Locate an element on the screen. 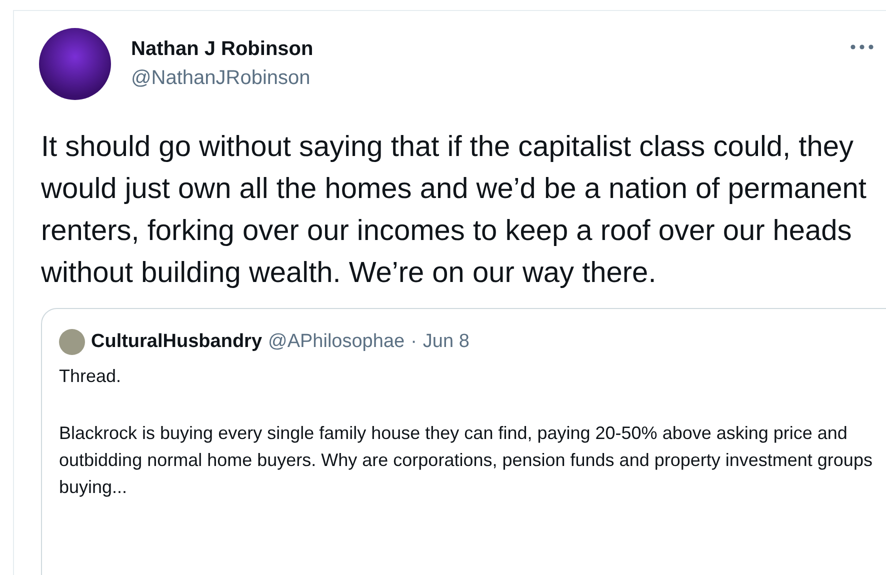 The image size is (886, 575). quoted-author-name: CulturalHusbandry is located at coordinates (176, 342).